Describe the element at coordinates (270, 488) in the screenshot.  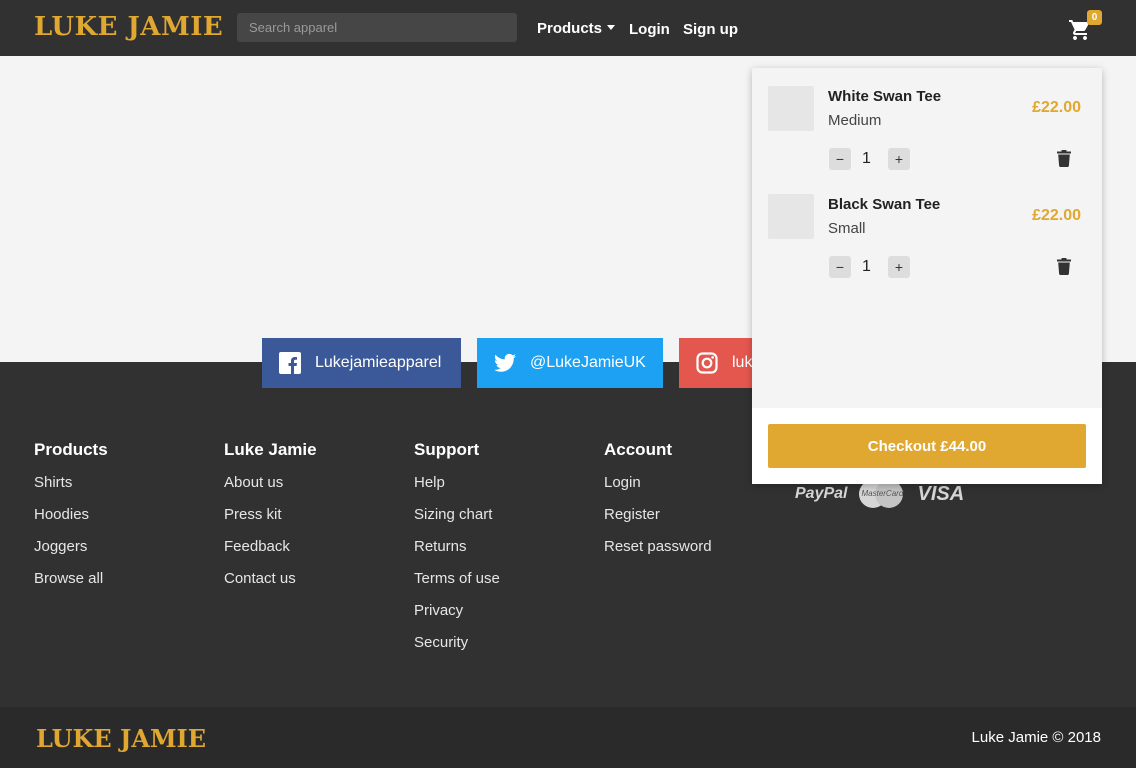
I see `footer-link-about-us: About us` at that location.